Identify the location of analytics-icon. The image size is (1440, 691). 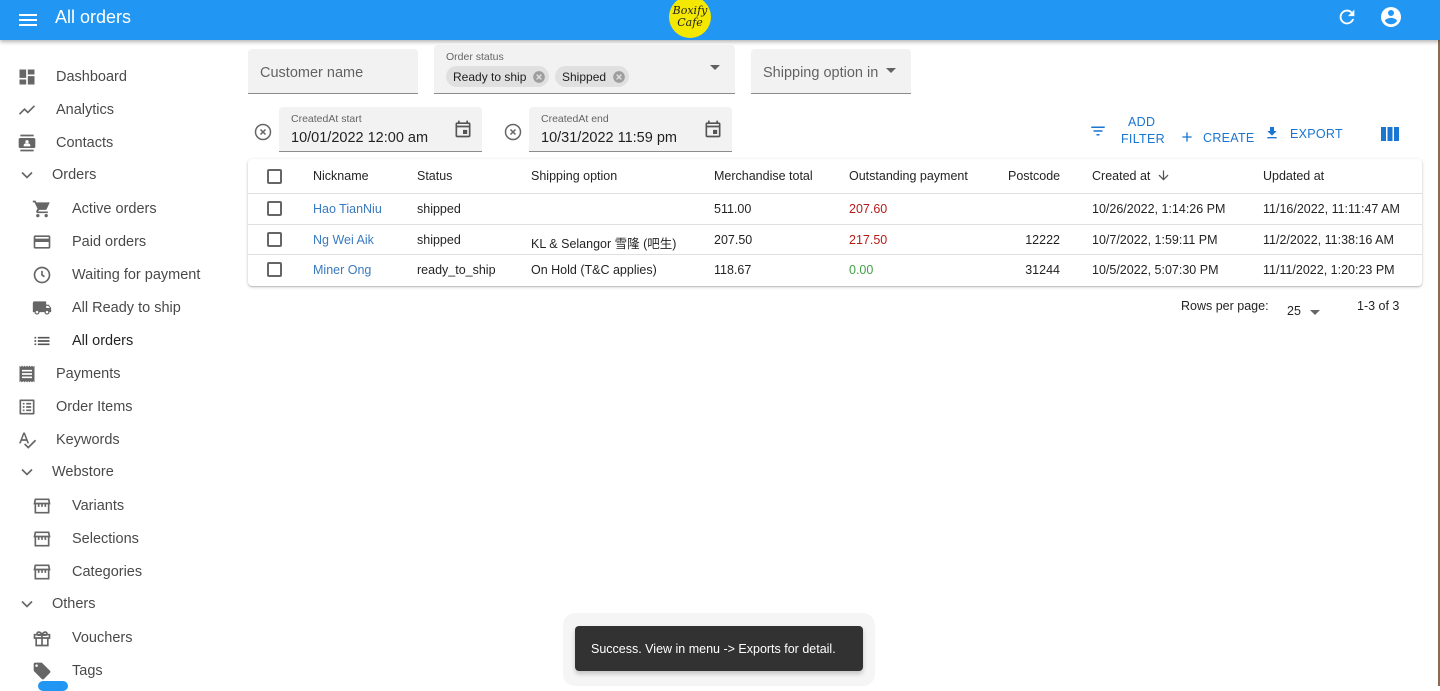
(27, 109).